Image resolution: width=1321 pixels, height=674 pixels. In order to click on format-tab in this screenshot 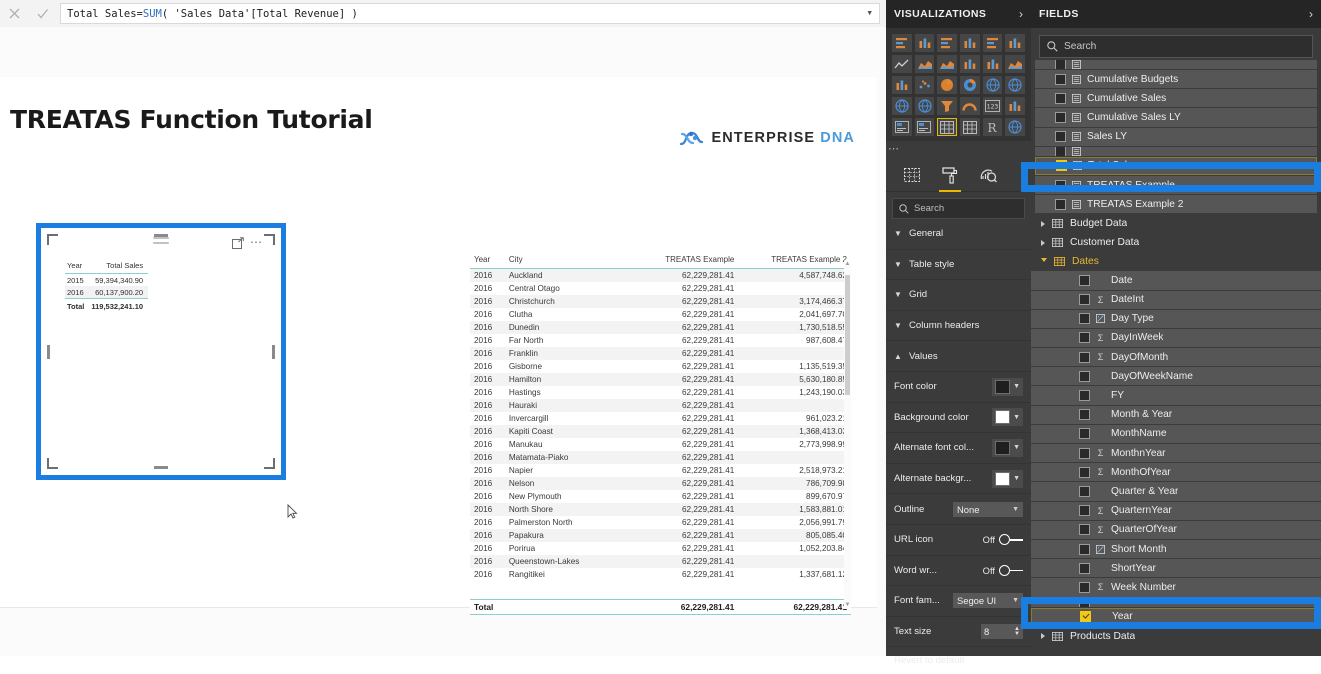, I will do `click(950, 178)`.